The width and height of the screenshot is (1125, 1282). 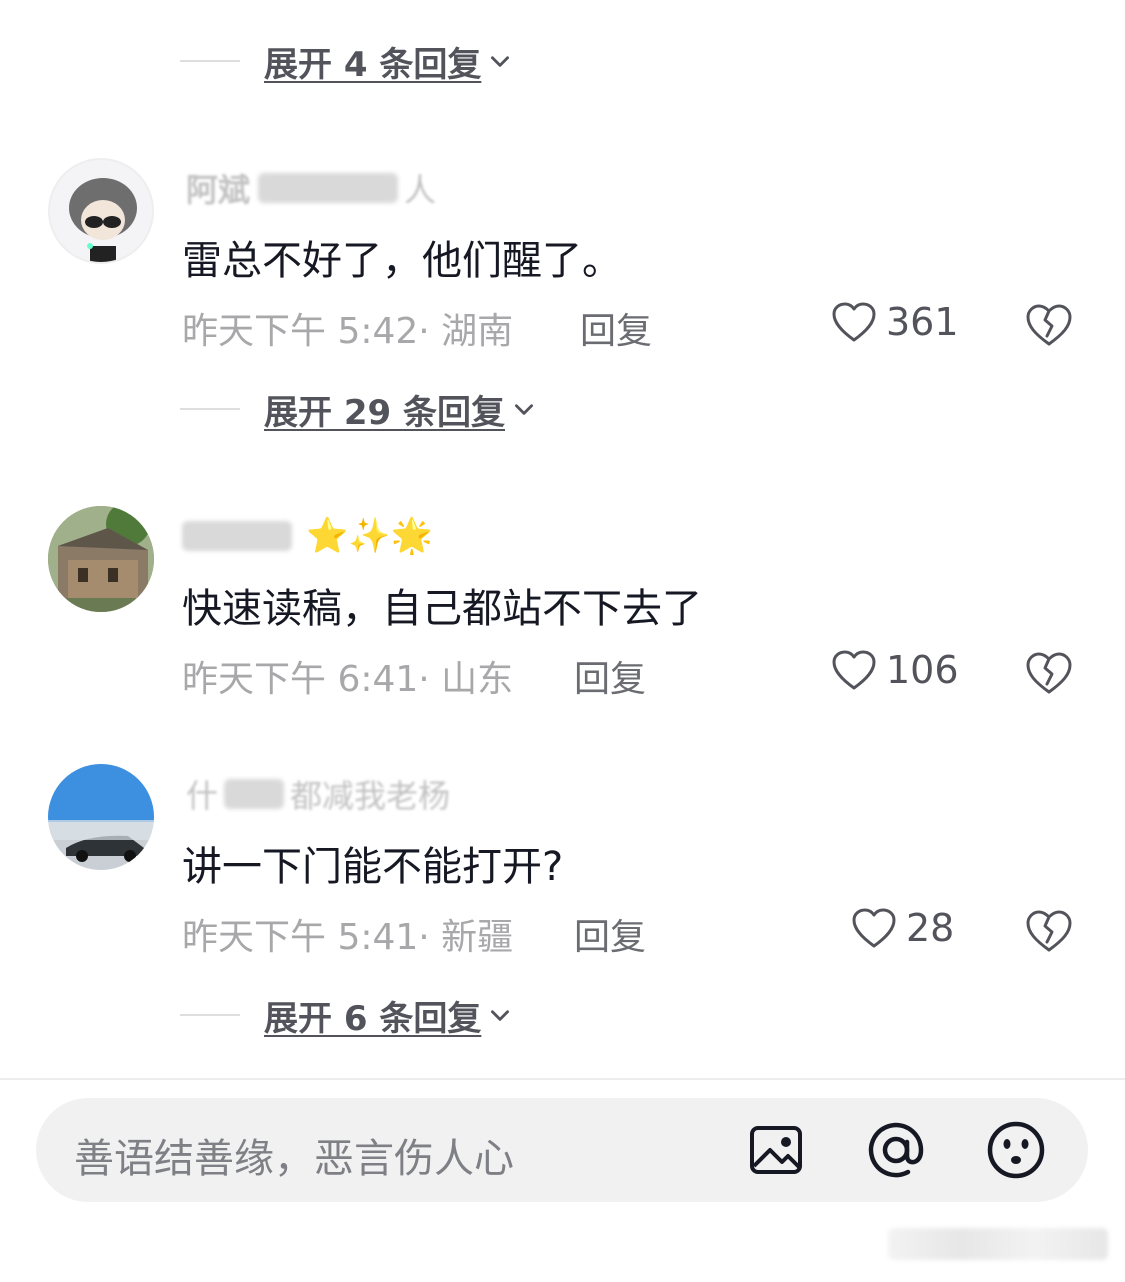 I want to click on expand-replies-label: 展开 4 条回复, so click(x=373, y=64).